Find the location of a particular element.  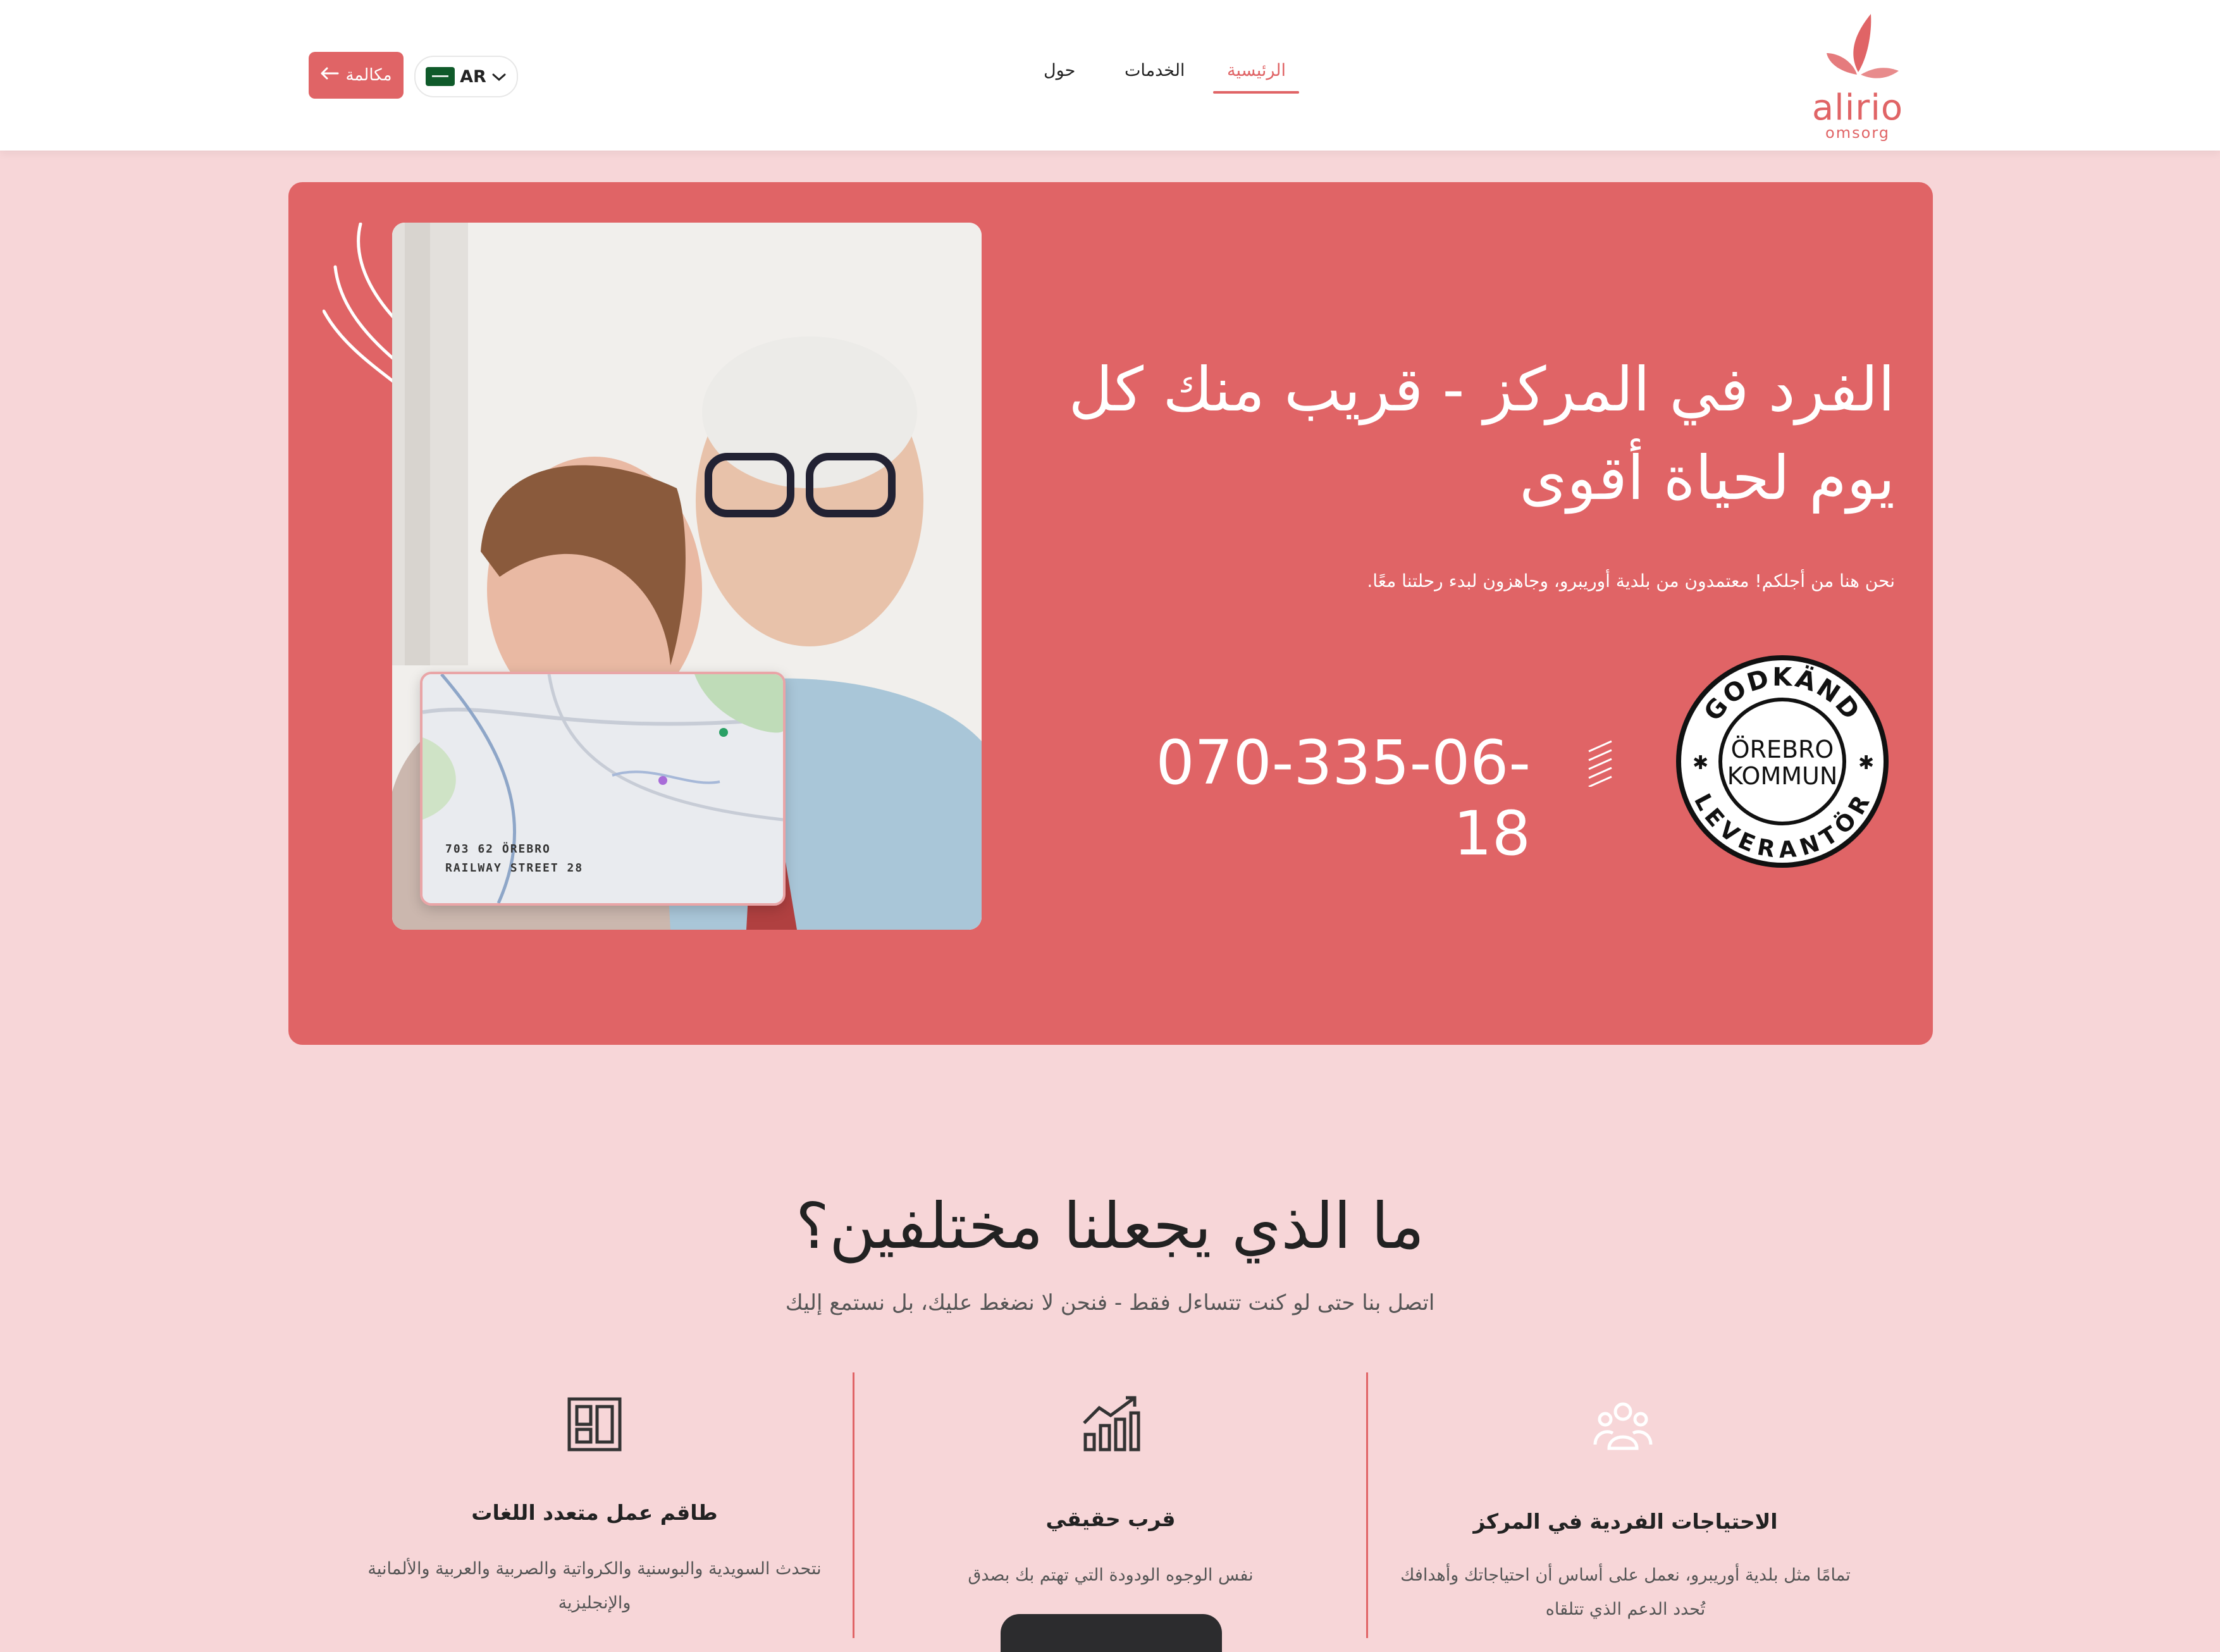

approved-supplier-badge: GODKÄND LEVERANTÖR ÖREBRO KOMMUN ✱ ✱ is located at coordinates (1782, 762).